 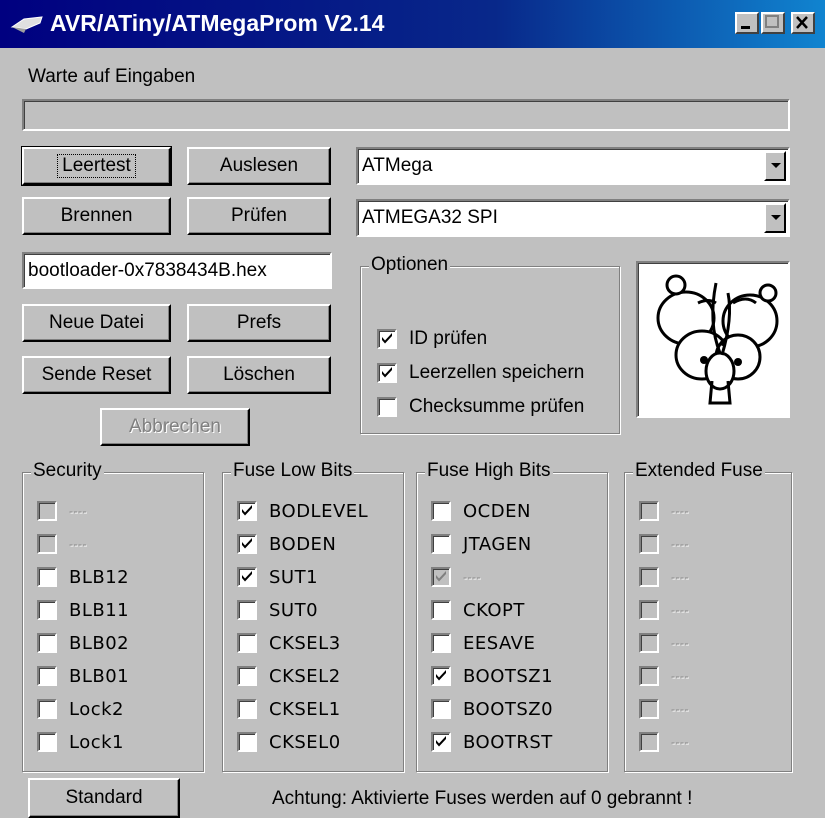 I want to click on title-bar: AVR/ATiny/ATMegaProm V2.14, so click(x=412, y=24).